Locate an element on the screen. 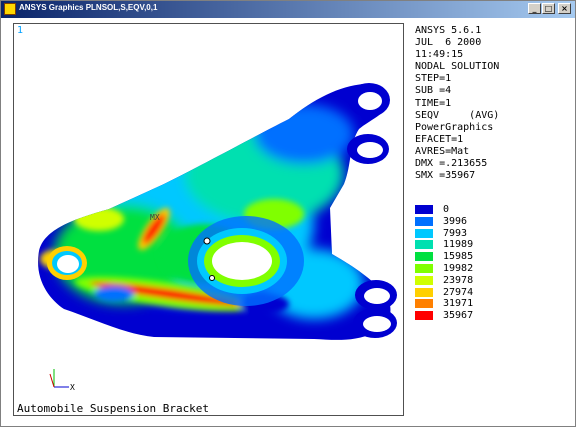  legend-value: 35967 is located at coordinates (458, 316).